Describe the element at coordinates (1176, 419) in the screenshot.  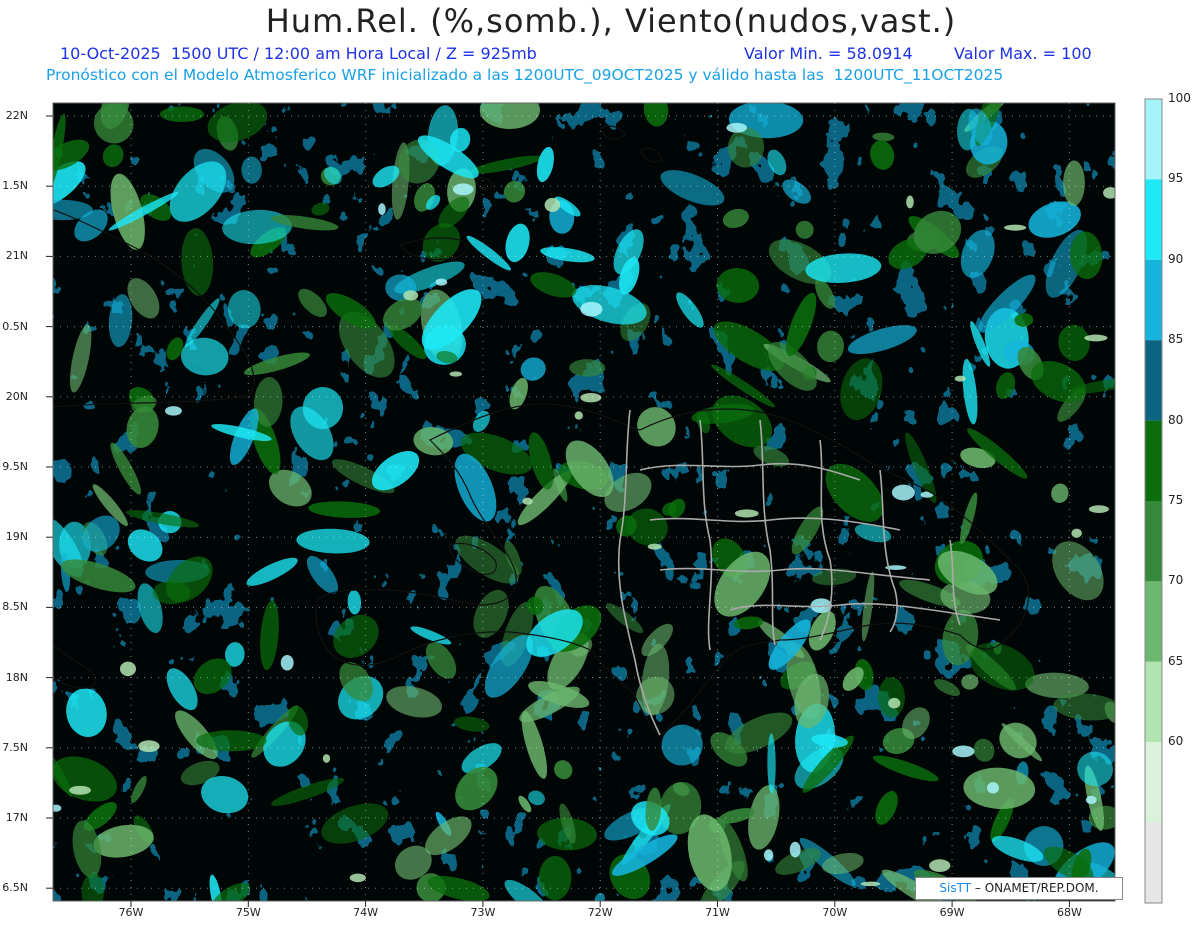
I see `colorbar-label: 80` at that location.